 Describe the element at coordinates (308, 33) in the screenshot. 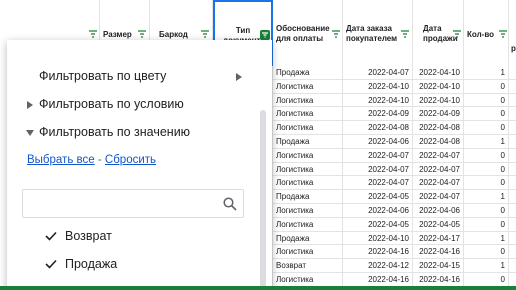

I see `column-header-reason: Обоснование для оплаты` at that location.